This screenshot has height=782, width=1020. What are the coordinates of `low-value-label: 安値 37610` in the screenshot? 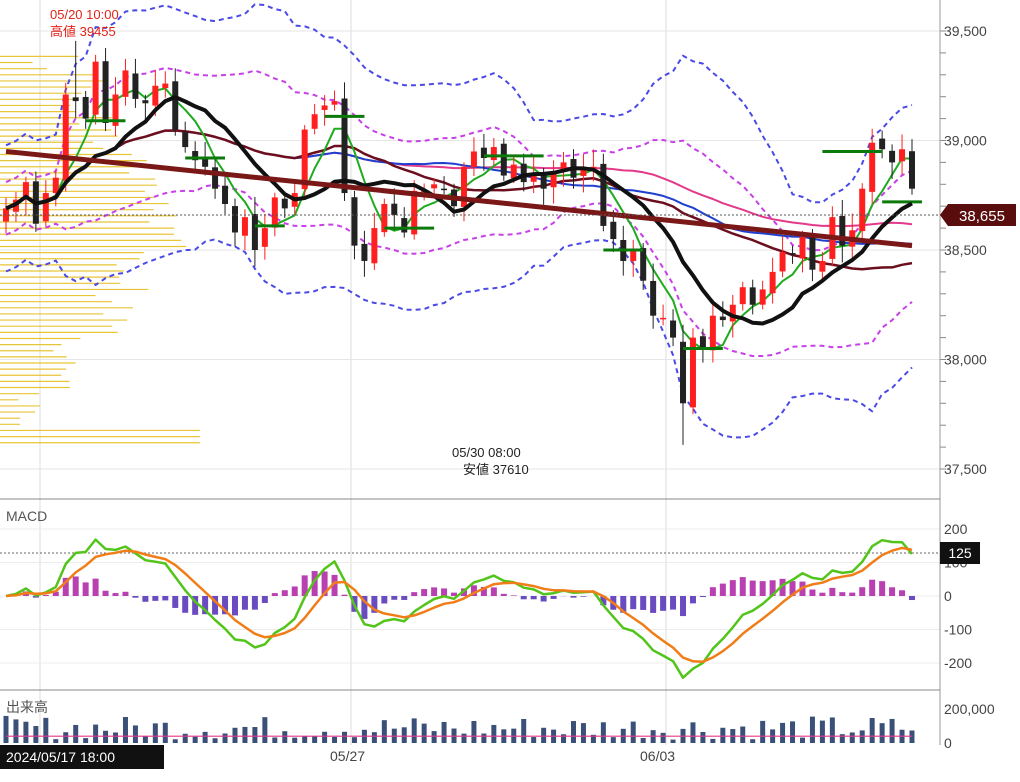 It's located at (496, 469).